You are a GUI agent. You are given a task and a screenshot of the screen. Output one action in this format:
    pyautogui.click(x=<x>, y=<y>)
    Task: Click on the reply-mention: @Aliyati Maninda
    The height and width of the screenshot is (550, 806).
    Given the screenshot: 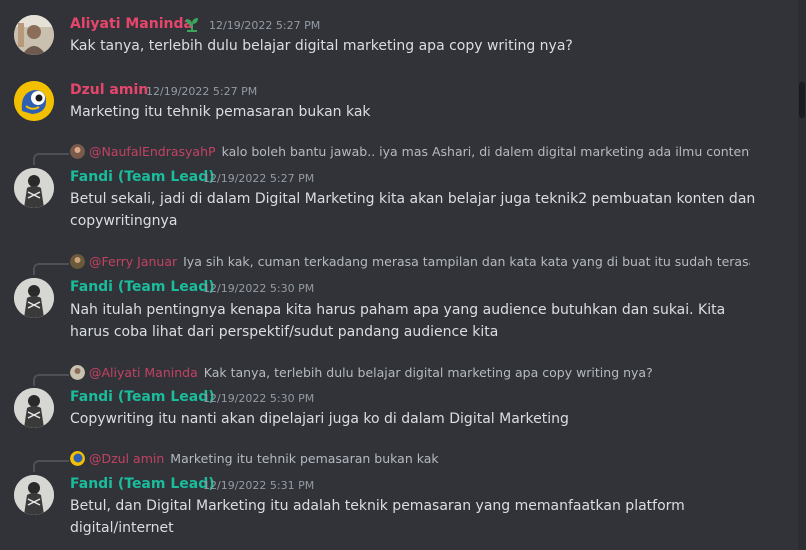 What is the action you would take?
    pyautogui.click(x=143, y=372)
    